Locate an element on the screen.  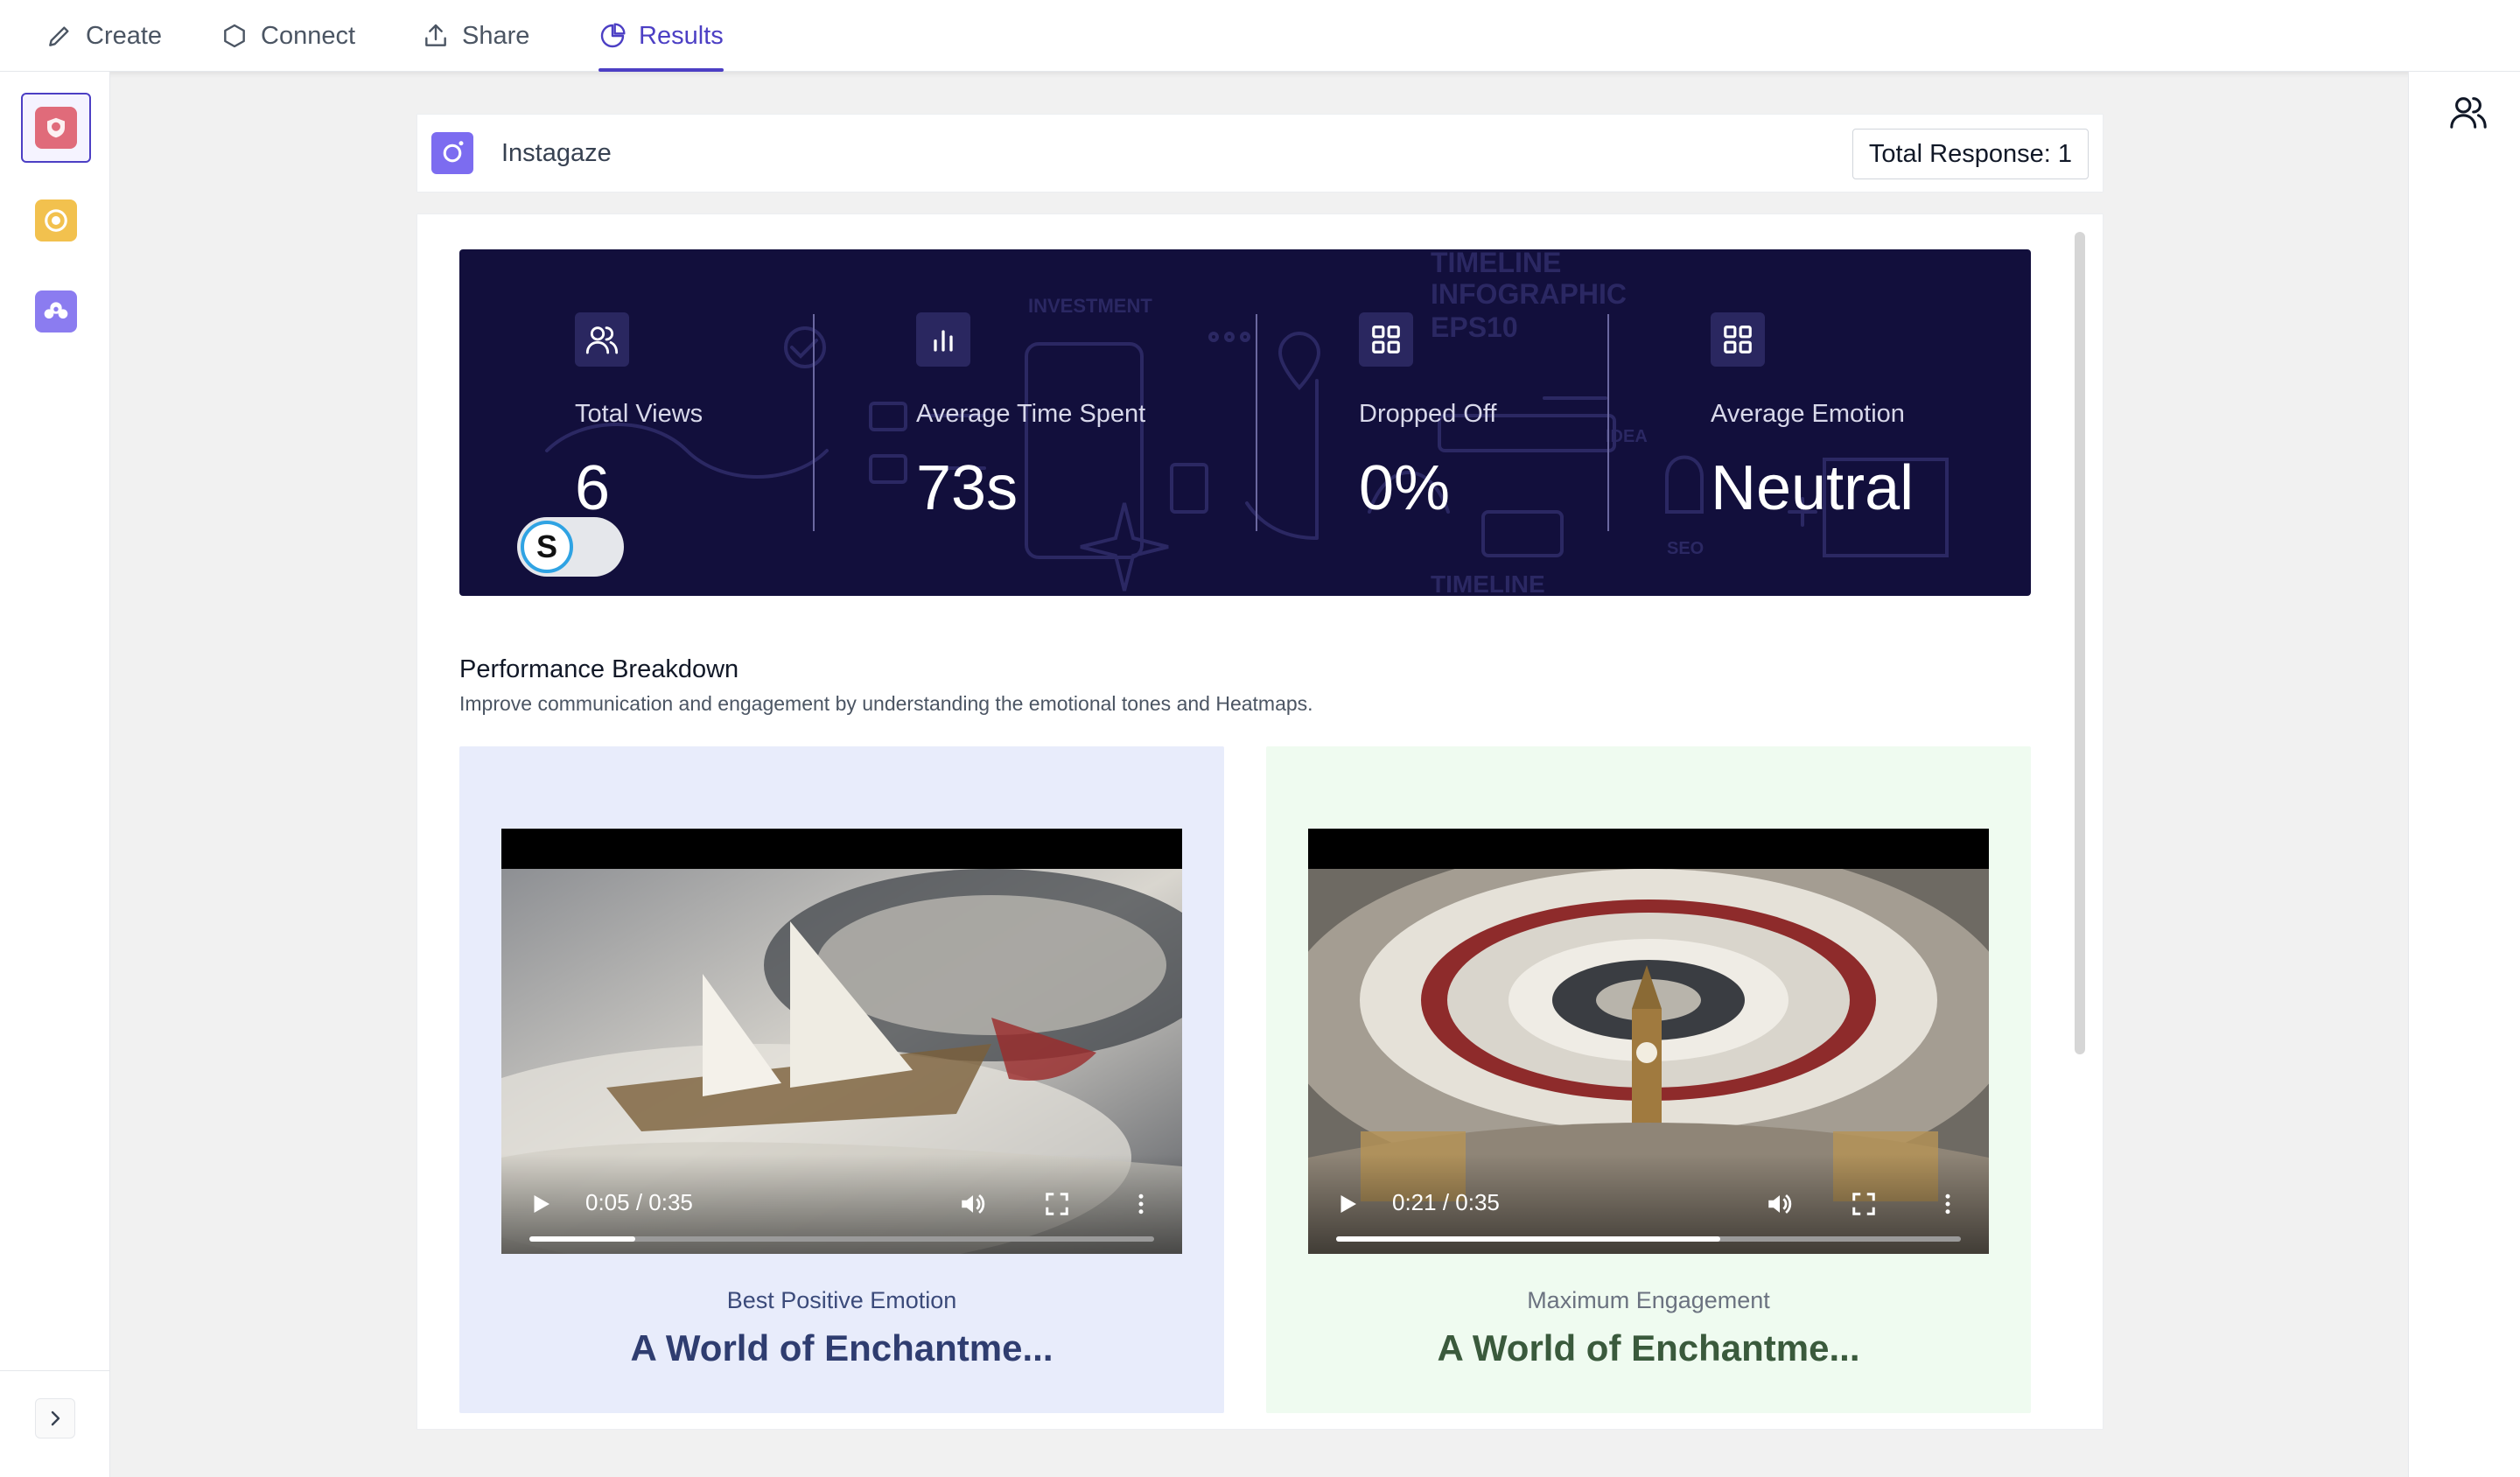
left-sidebar is located at coordinates (55, 774).